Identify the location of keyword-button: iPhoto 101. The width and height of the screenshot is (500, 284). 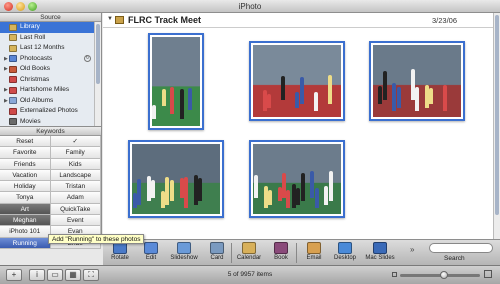
(25, 232).